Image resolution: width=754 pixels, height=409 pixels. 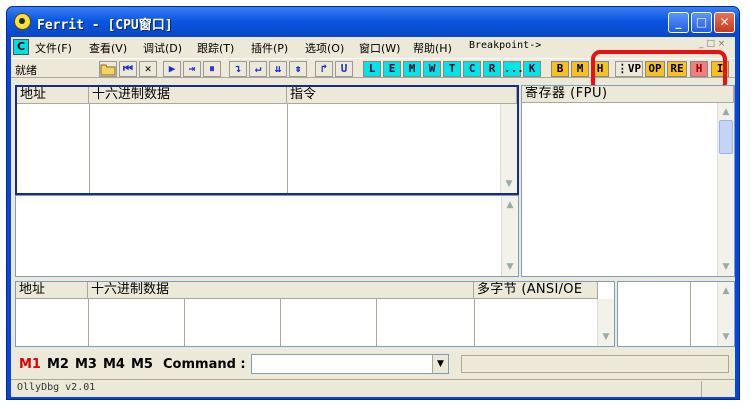 I want to click on step-into-icon: ↴, so click(x=238, y=69).